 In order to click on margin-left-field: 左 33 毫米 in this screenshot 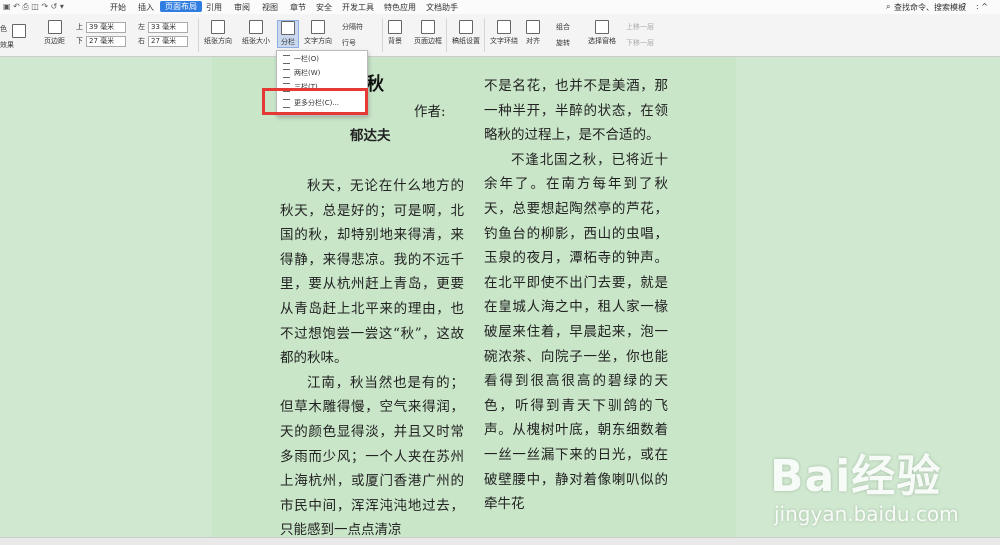, I will do `click(163, 27)`.